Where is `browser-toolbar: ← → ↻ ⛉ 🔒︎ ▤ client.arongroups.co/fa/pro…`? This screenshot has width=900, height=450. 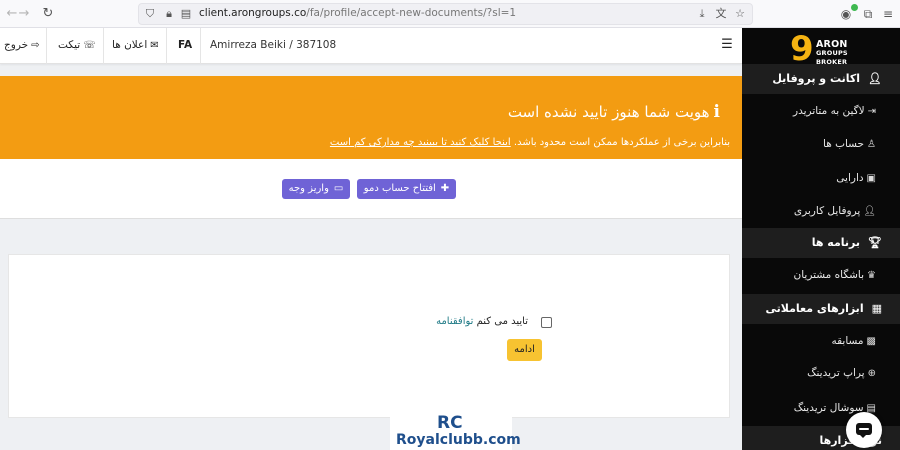 browser-toolbar: ← → ↻ ⛉ 🔒︎ ▤ client.arongroups.co/fa/pro… is located at coordinates (450, 14).